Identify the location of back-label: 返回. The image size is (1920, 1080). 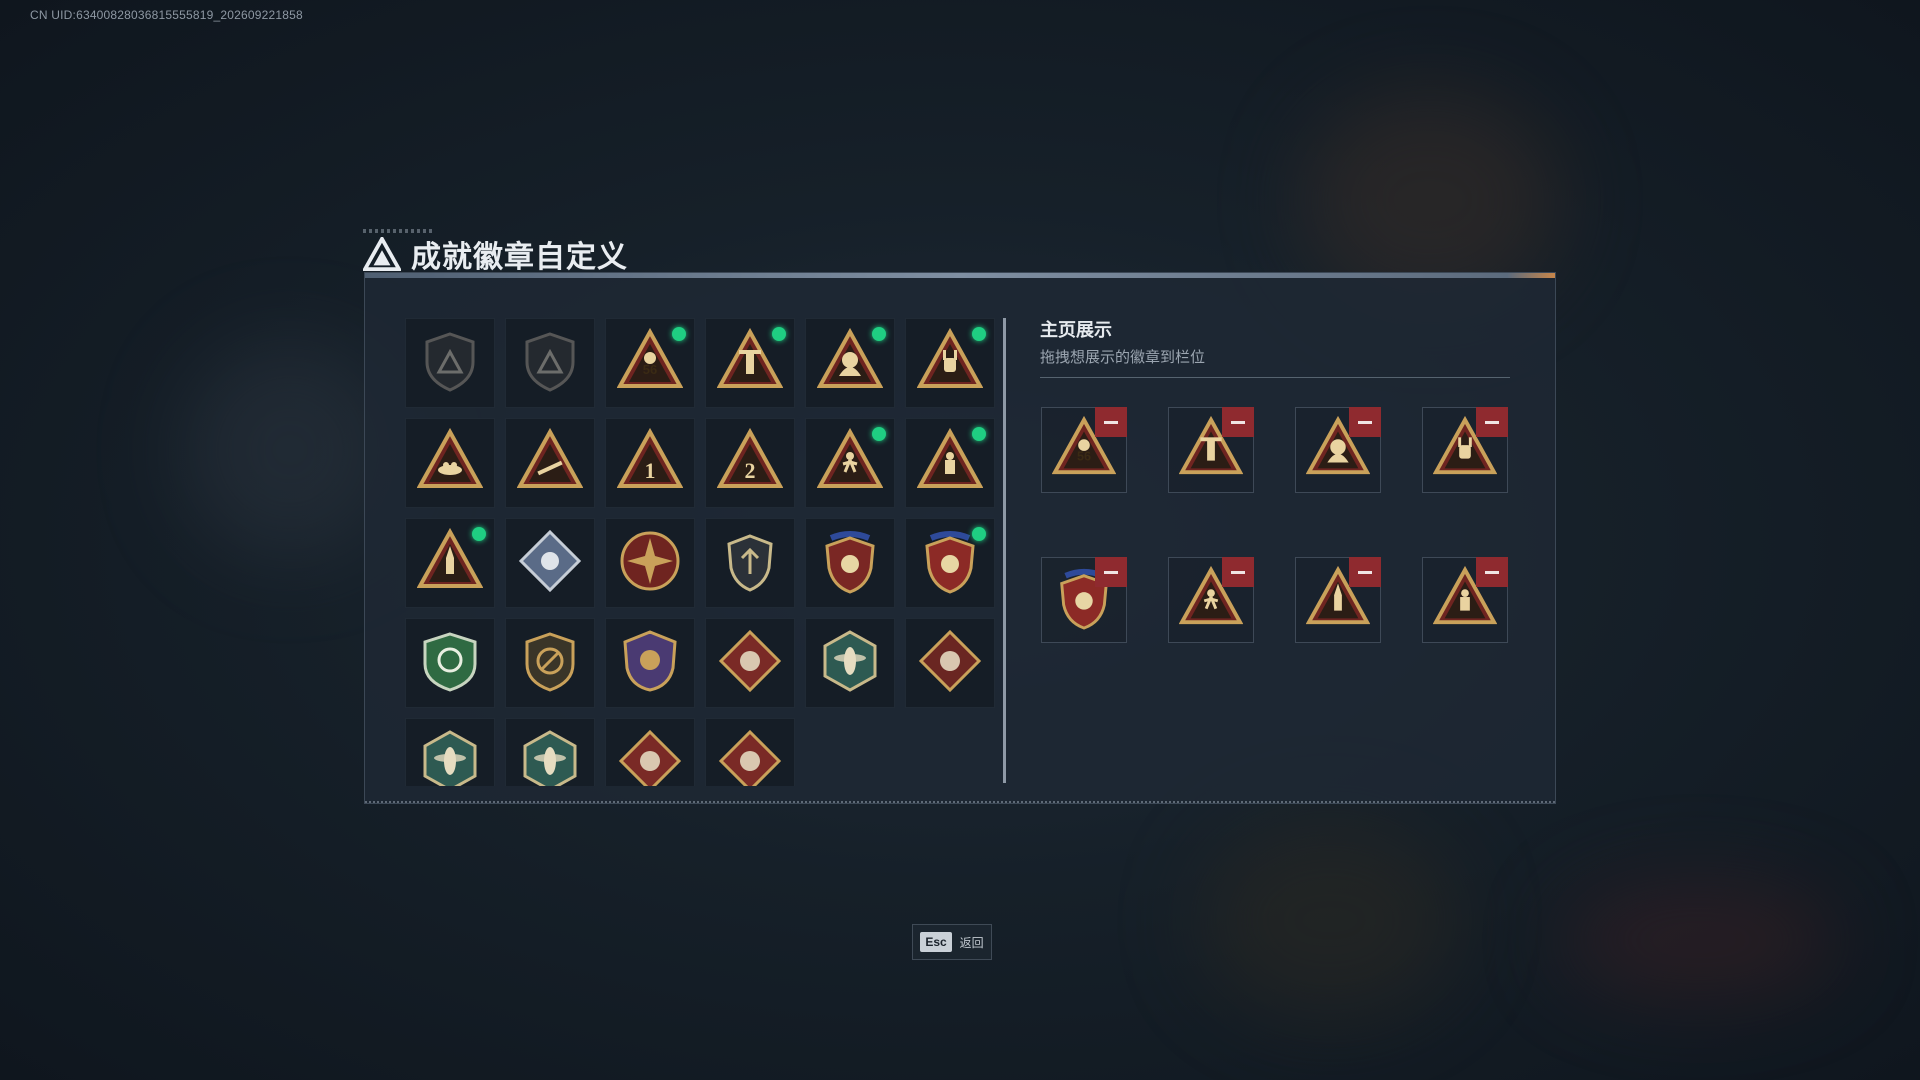
(971, 942).